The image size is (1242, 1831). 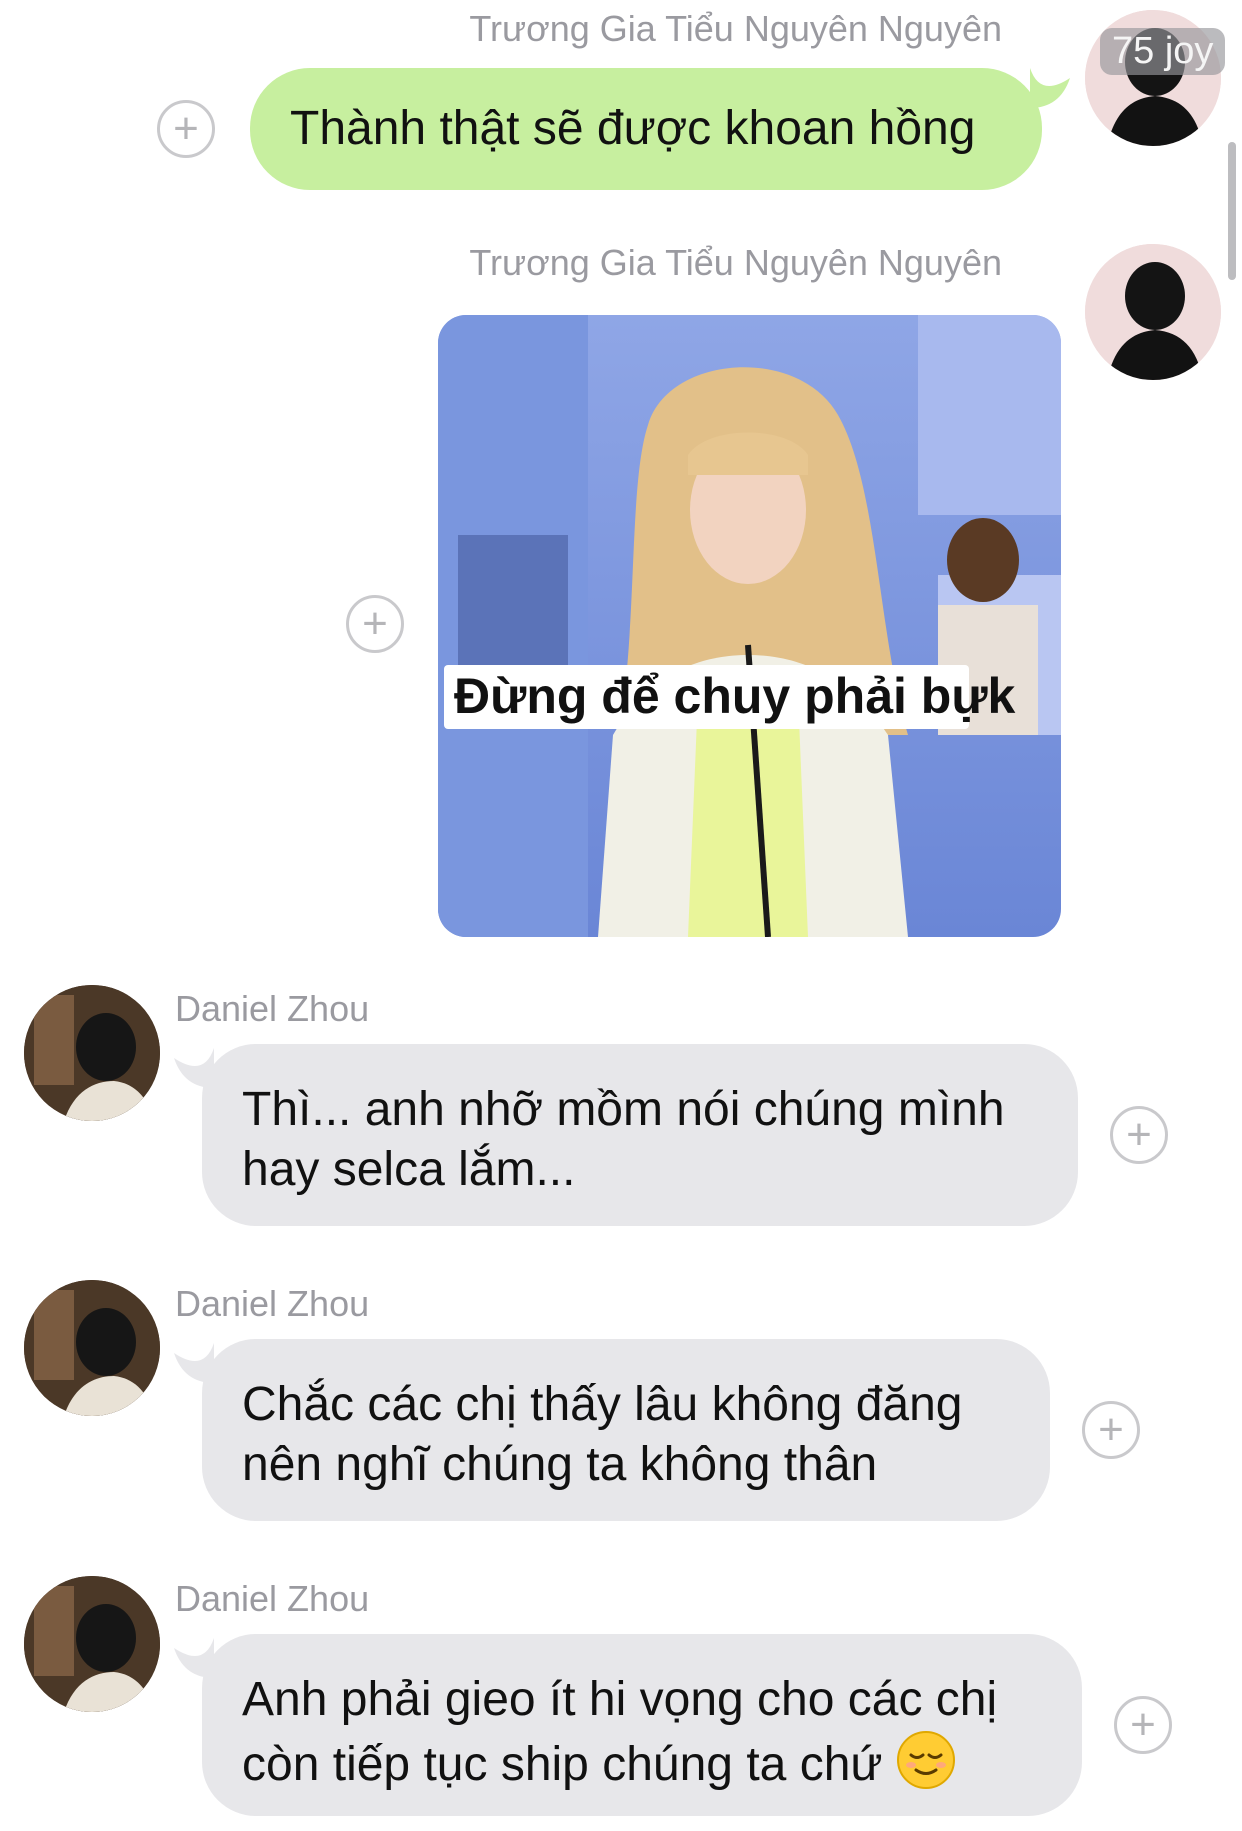 I want to click on message-text-line: Chắc các chị thấy lâu không đăng, so click(x=602, y=1404).